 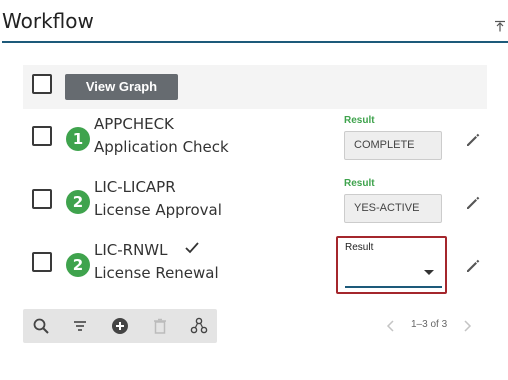 What do you see at coordinates (393, 273) in the screenshot?
I see `result-dropdown` at bounding box center [393, 273].